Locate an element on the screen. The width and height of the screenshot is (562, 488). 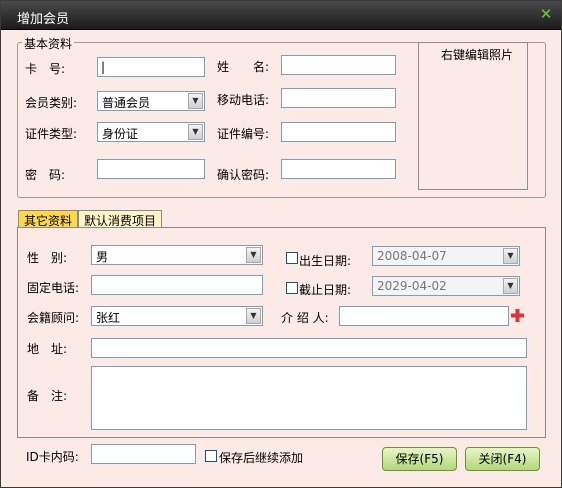
referrer-input is located at coordinates (424, 316).